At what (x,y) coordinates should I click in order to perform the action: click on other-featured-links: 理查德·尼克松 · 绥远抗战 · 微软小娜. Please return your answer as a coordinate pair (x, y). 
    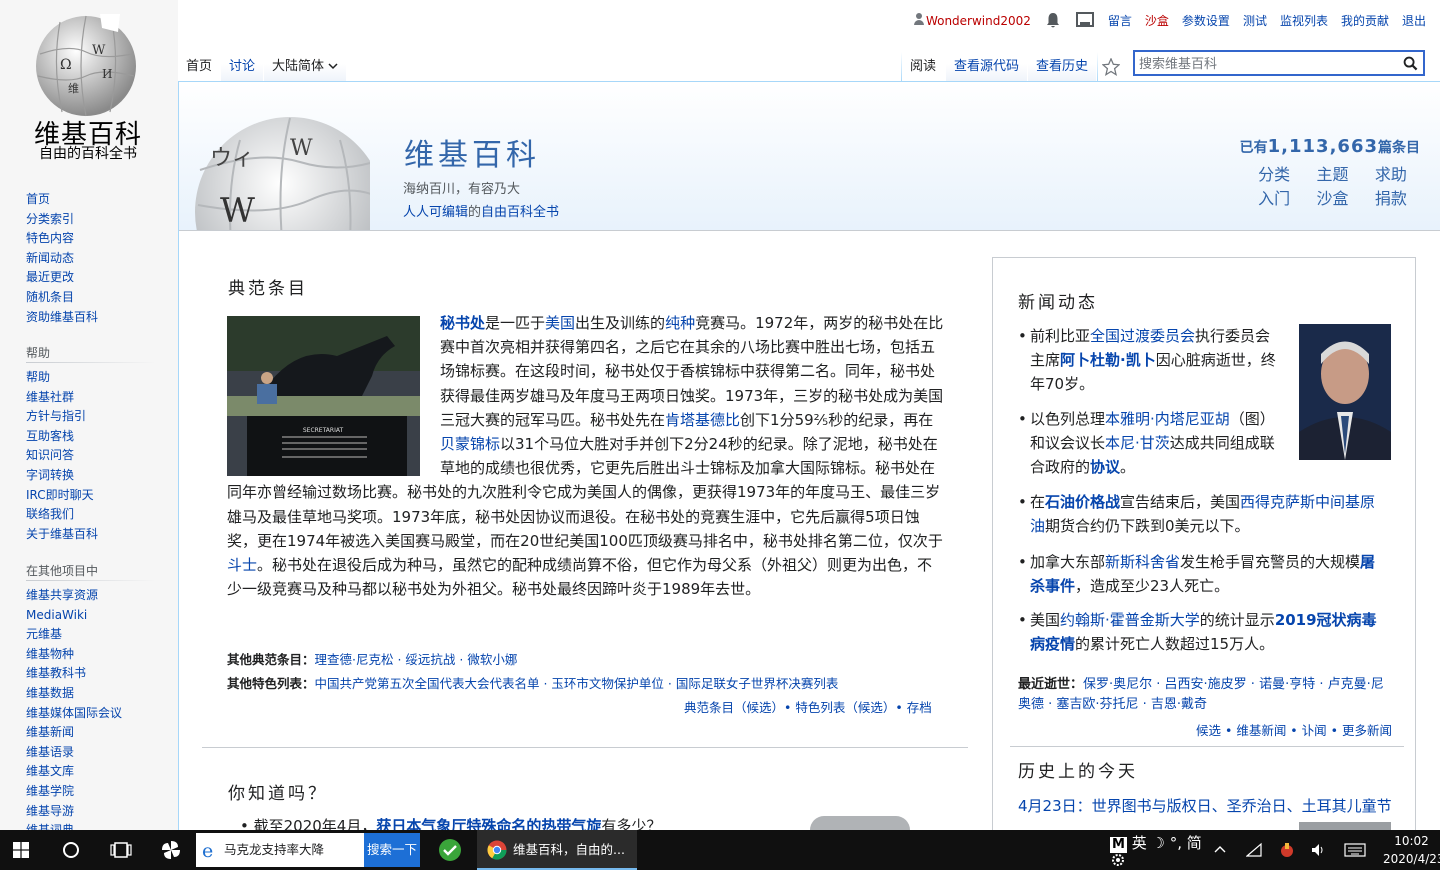
    Looking at the image, I should click on (416, 659).